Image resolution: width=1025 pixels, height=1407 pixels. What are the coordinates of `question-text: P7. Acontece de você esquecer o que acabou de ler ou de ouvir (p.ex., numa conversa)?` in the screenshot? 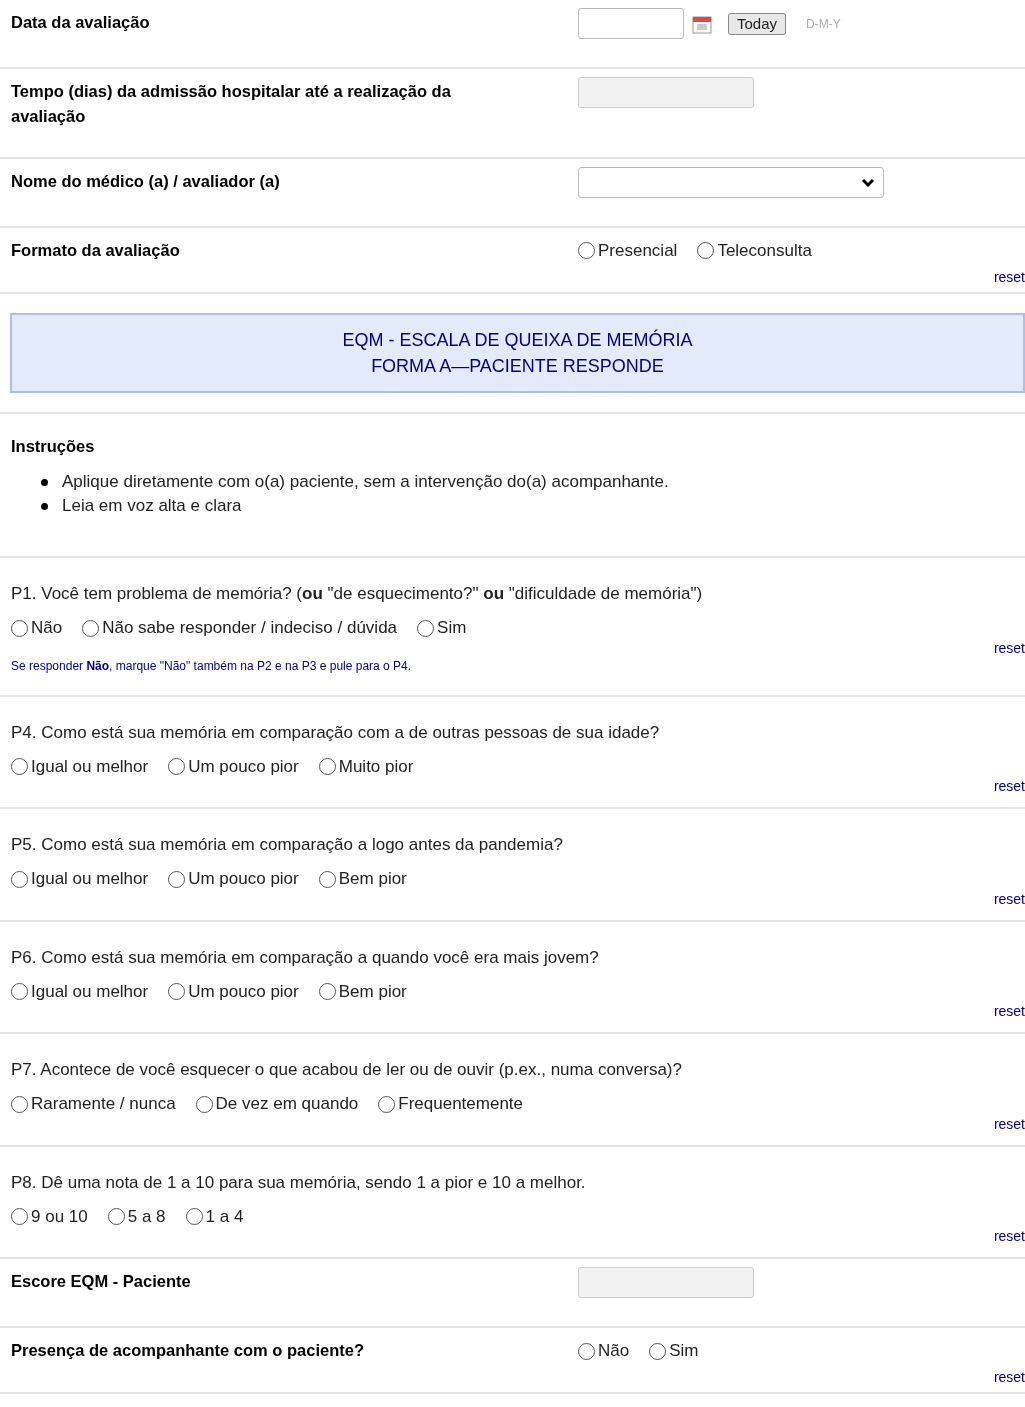 It's located at (347, 1070).